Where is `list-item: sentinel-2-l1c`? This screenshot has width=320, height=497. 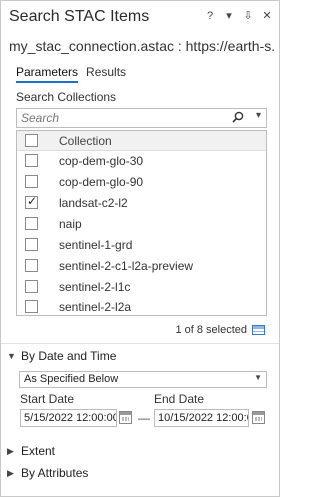
list-item: sentinel-2-l1c is located at coordinates (141, 287).